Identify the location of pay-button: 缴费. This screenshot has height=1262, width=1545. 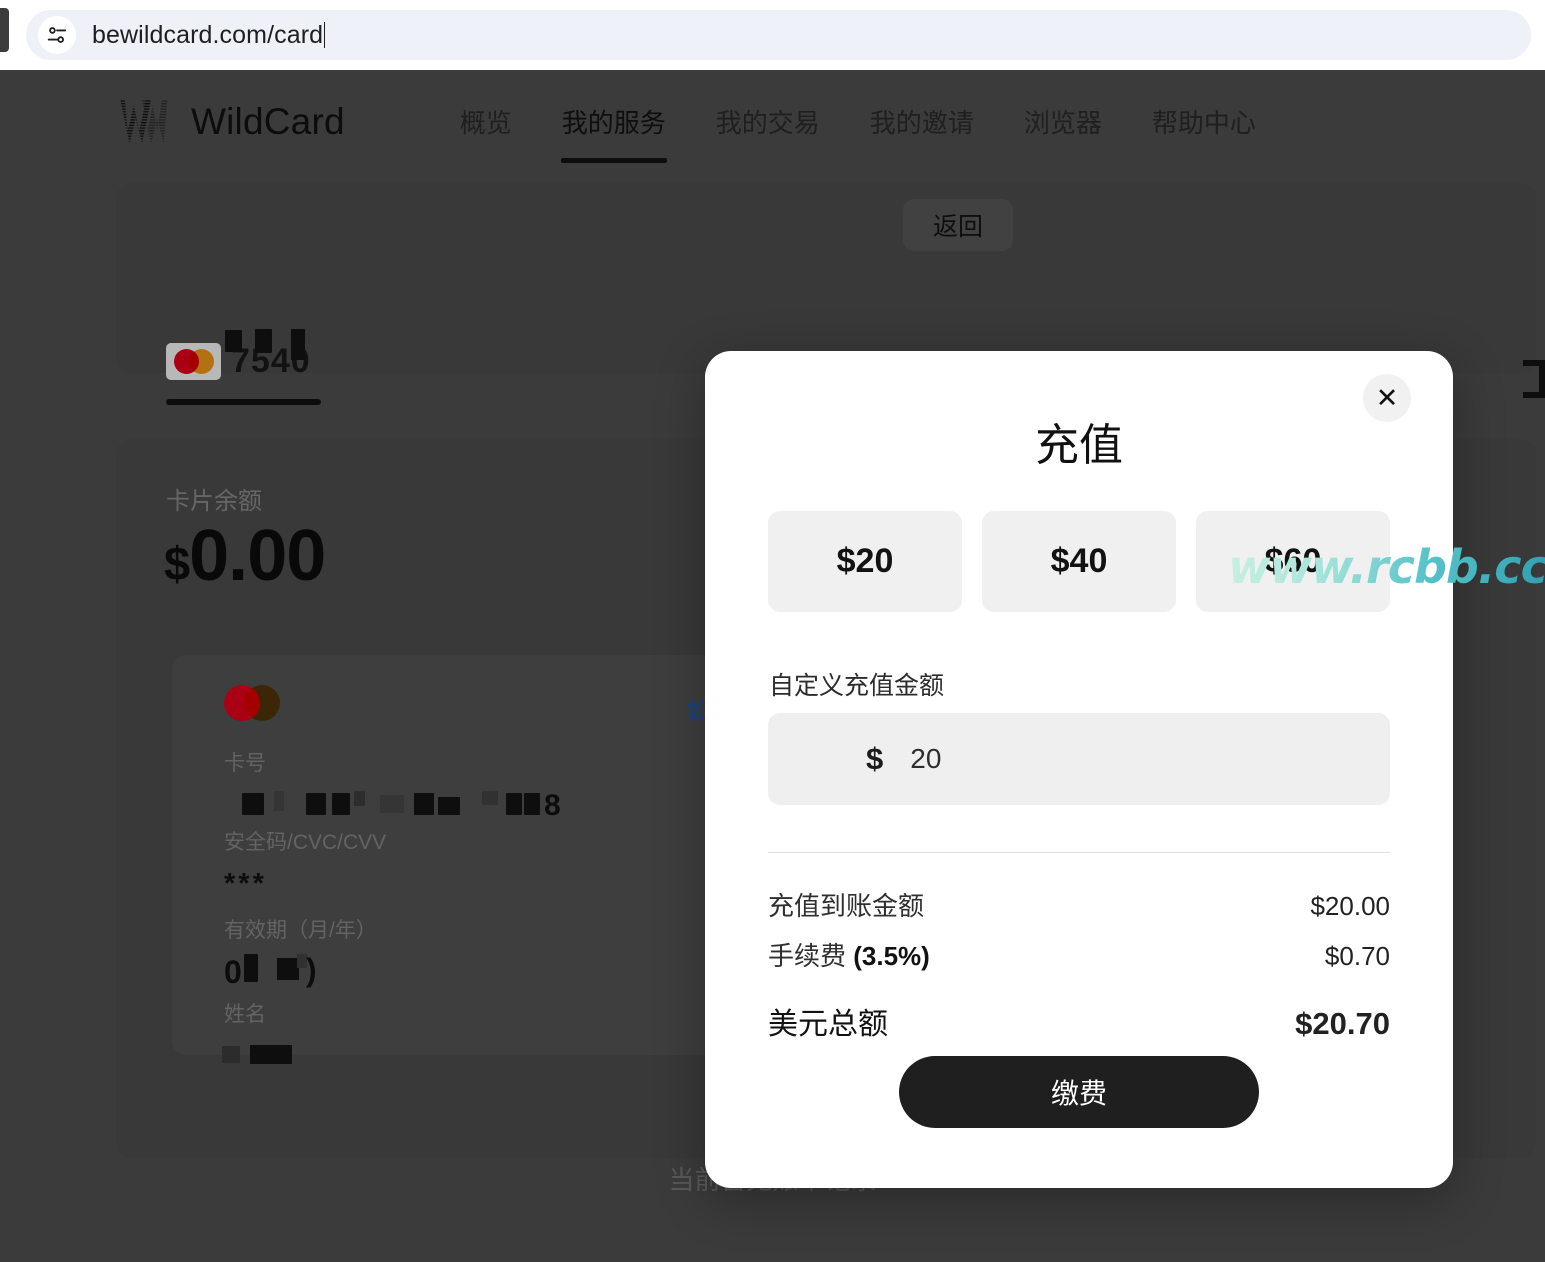
(1079, 1092).